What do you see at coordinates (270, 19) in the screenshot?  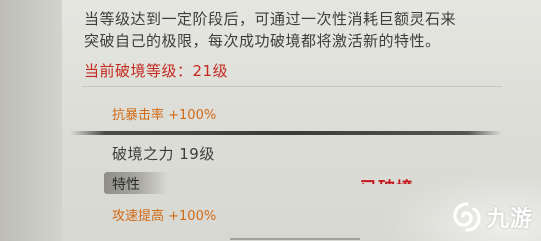 I see `description-line-1: 当等级达到一定阶段后，可通过一次性消耗巨额灵石来` at bounding box center [270, 19].